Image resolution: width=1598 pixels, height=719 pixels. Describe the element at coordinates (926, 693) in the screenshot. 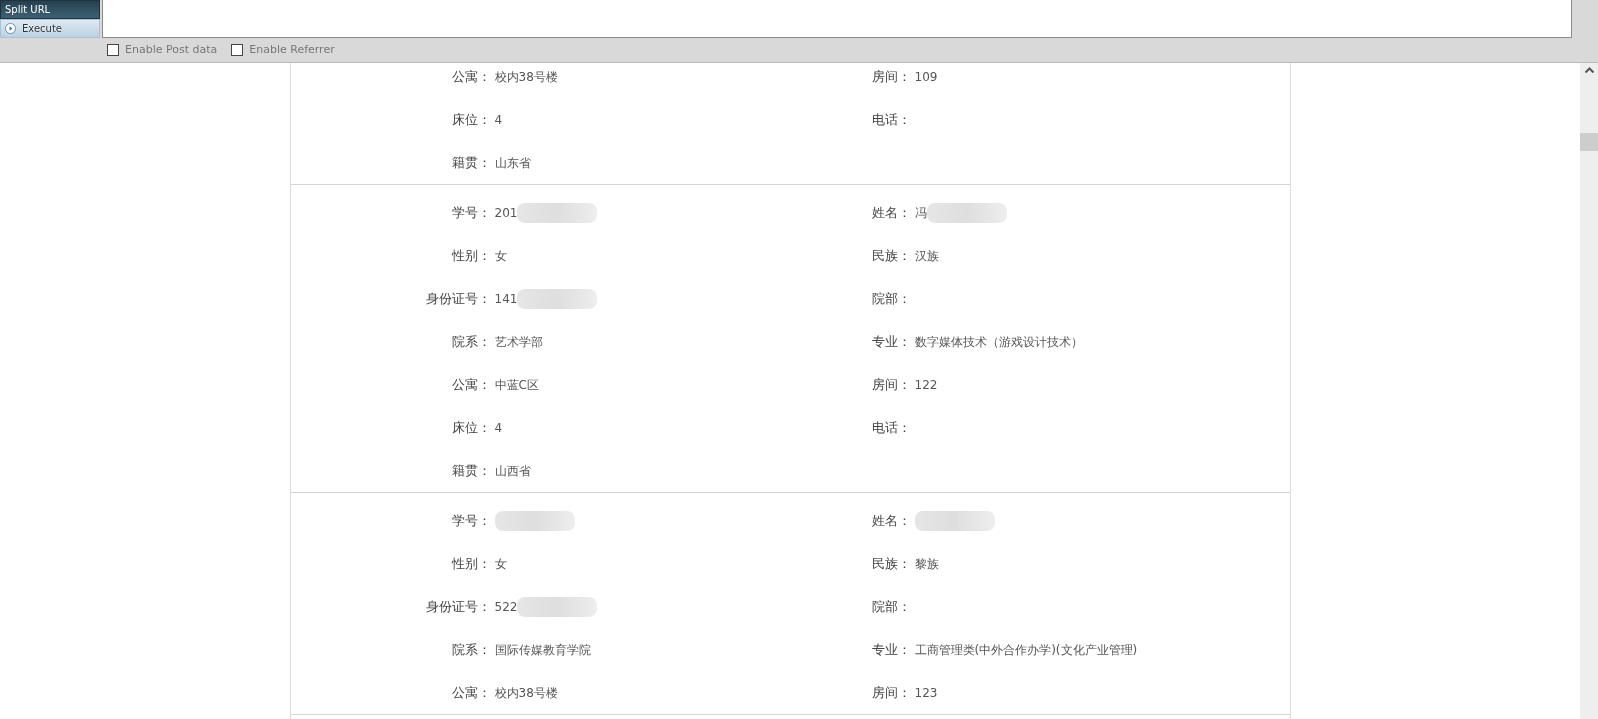

I see `field-value: 123` at that location.